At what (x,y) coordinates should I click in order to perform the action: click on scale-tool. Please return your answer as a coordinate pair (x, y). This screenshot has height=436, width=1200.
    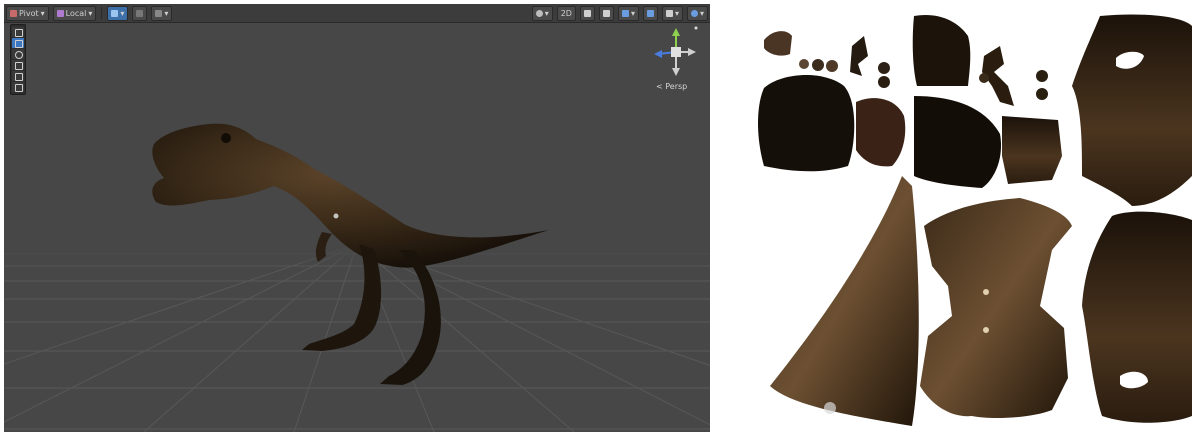
    Looking at the image, I should click on (18, 65).